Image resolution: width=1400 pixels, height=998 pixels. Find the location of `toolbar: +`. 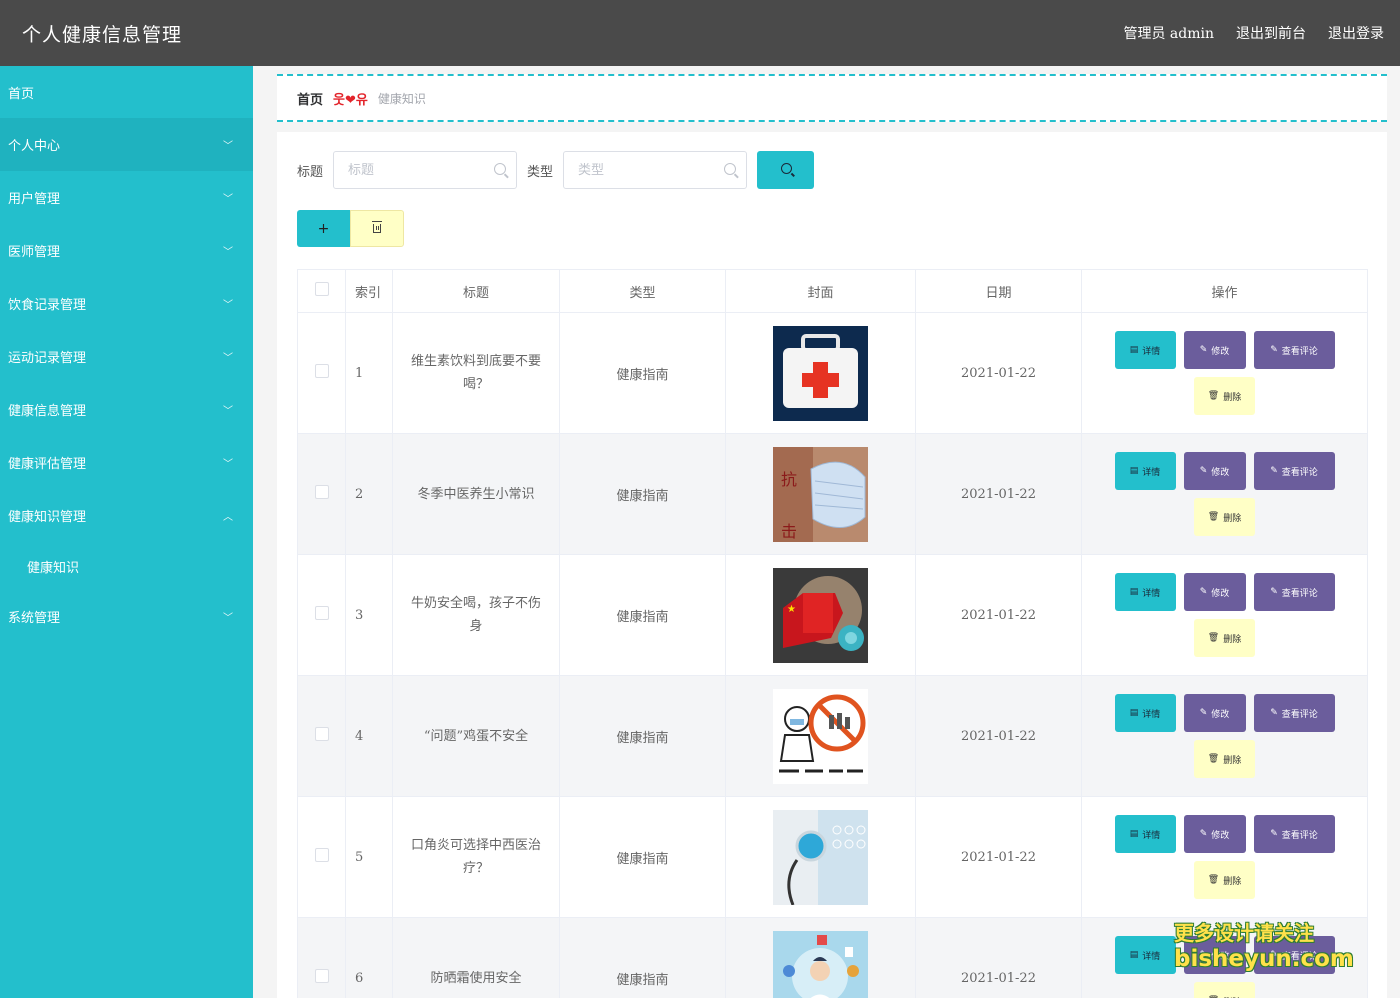

toolbar: + is located at coordinates (350, 228).